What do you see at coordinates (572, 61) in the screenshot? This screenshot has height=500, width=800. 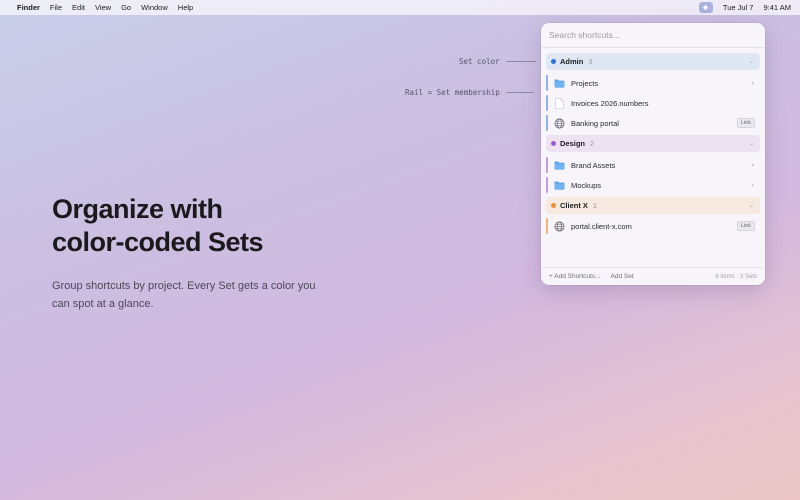 I see `set-name: Admin` at bounding box center [572, 61].